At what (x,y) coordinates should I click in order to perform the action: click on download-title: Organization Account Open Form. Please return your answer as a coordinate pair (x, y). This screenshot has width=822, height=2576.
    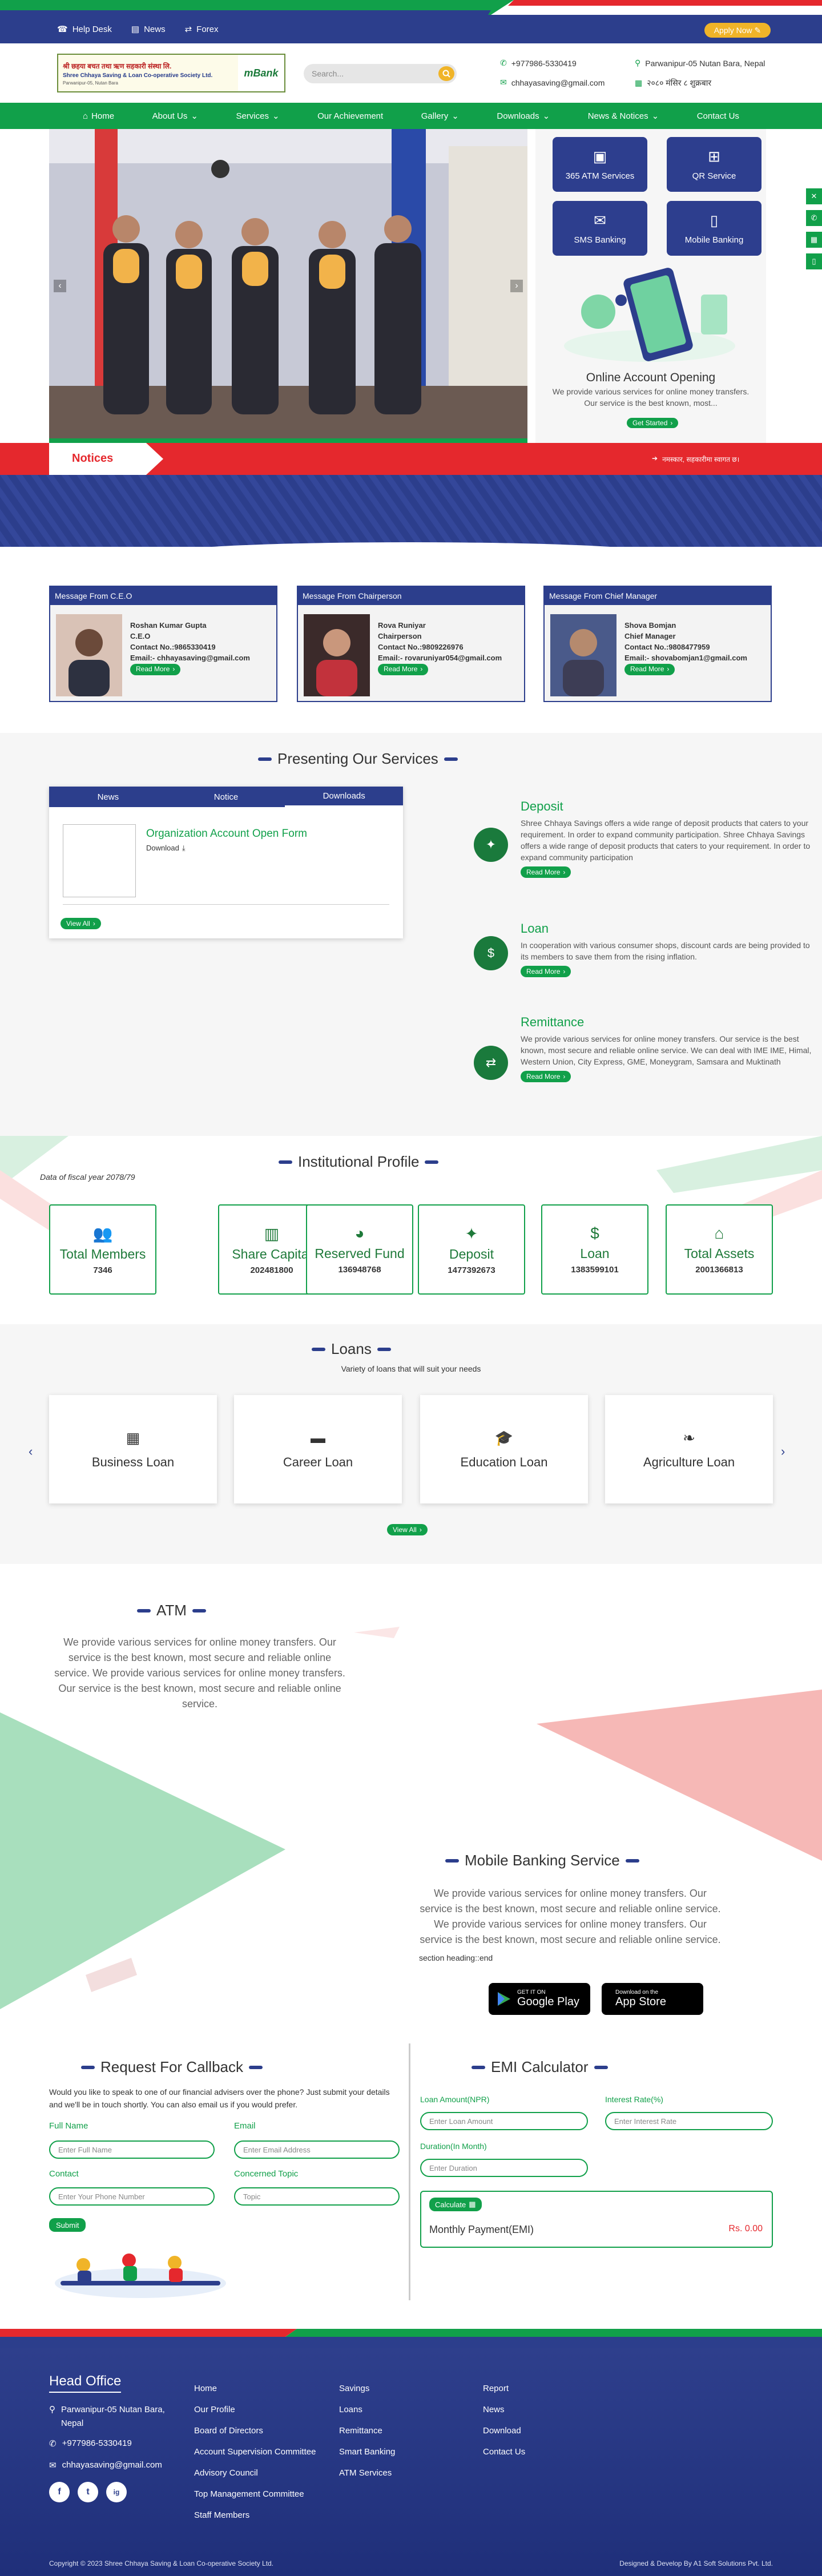
    Looking at the image, I should click on (226, 834).